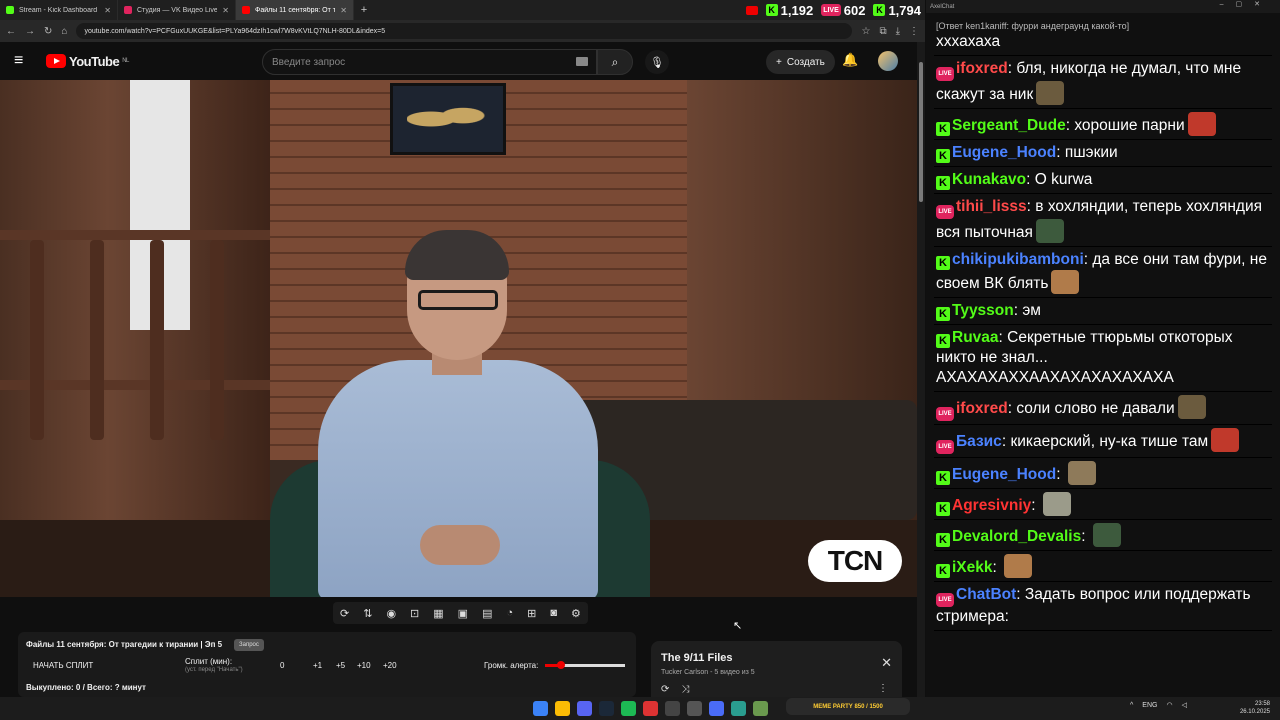 The height and width of the screenshot is (720, 1280). I want to click on vk-count: 602, so click(854, 10).